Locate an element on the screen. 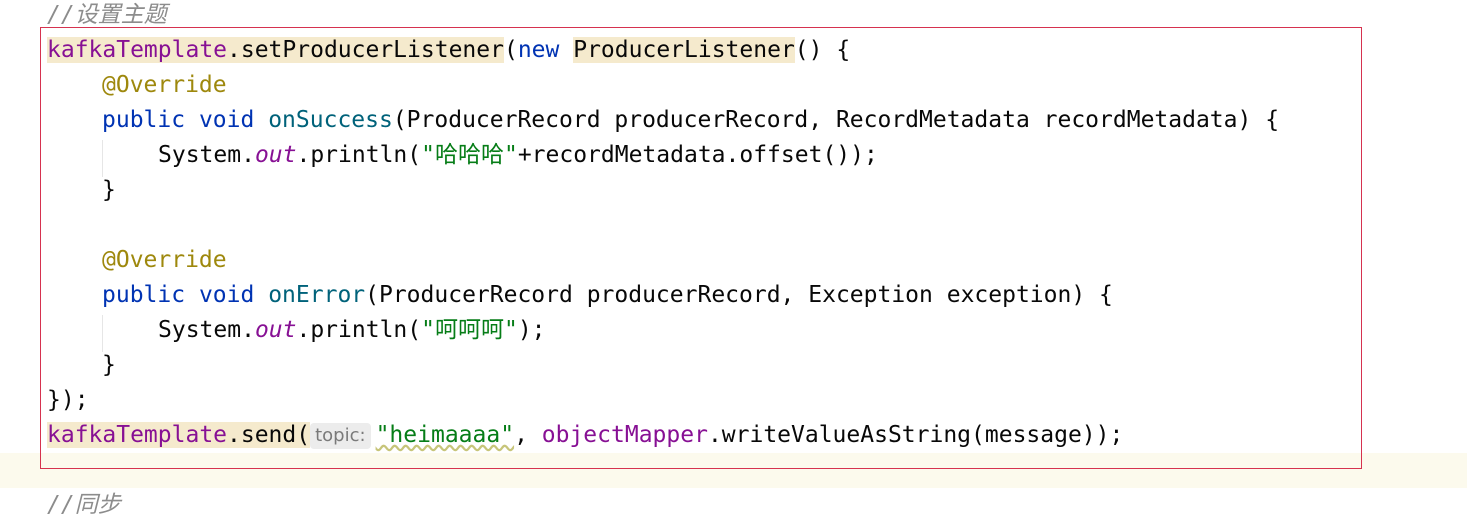  code-comment: //同步 is located at coordinates (84, 505).